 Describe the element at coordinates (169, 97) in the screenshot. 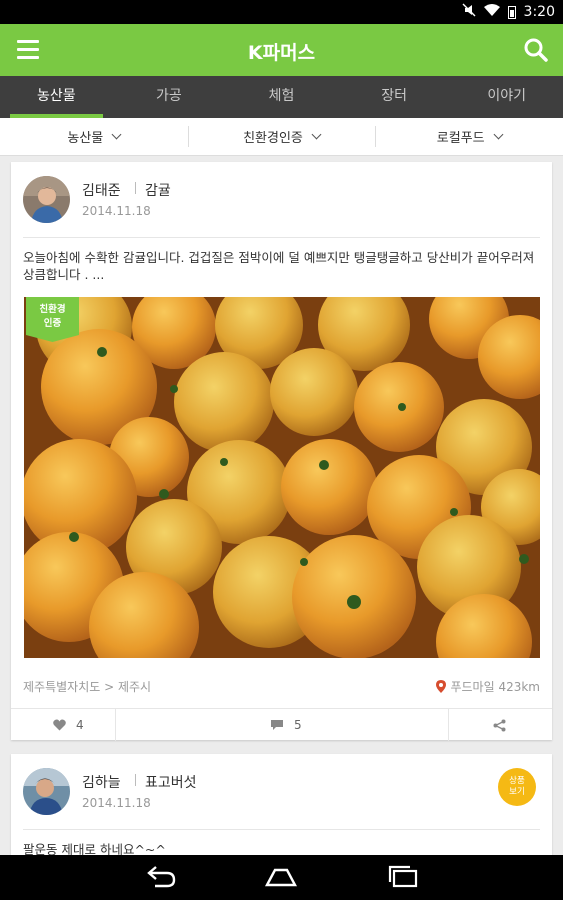

I see `tab-processed: 가공` at that location.